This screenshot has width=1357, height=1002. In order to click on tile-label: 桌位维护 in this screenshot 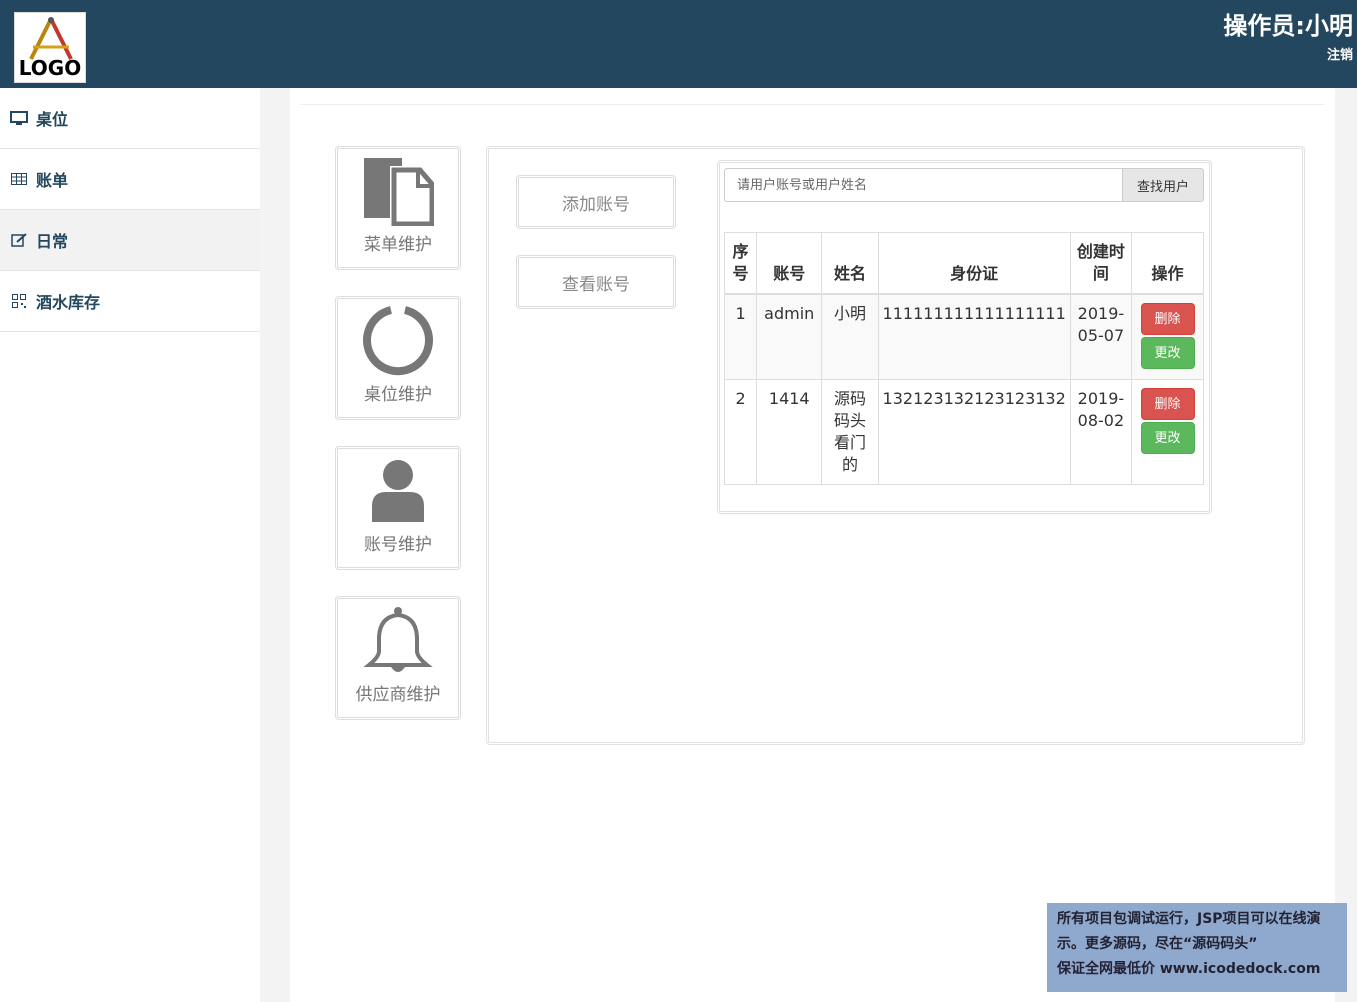, I will do `click(398, 395)`.